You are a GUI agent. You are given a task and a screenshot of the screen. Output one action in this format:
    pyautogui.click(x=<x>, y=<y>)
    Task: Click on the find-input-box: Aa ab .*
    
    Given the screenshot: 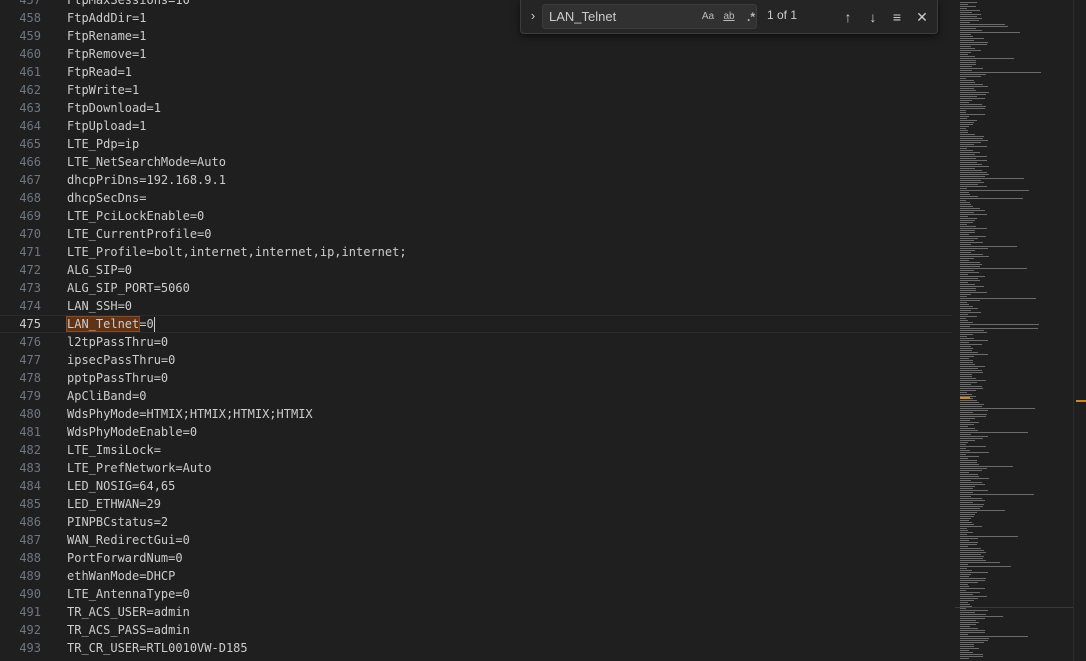 What is the action you would take?
    pyautogui.click(x=649, y=16)
    